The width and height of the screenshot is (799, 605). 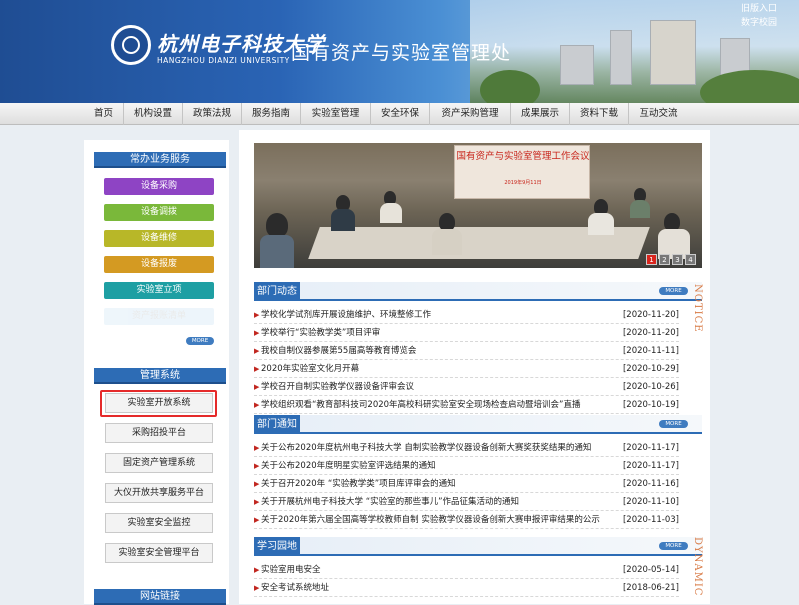 What do you see at coordinates (478, 546) in the screenshot?
I see `section-header-study: 学习园地 MORE` at bounding box center [478, 546].